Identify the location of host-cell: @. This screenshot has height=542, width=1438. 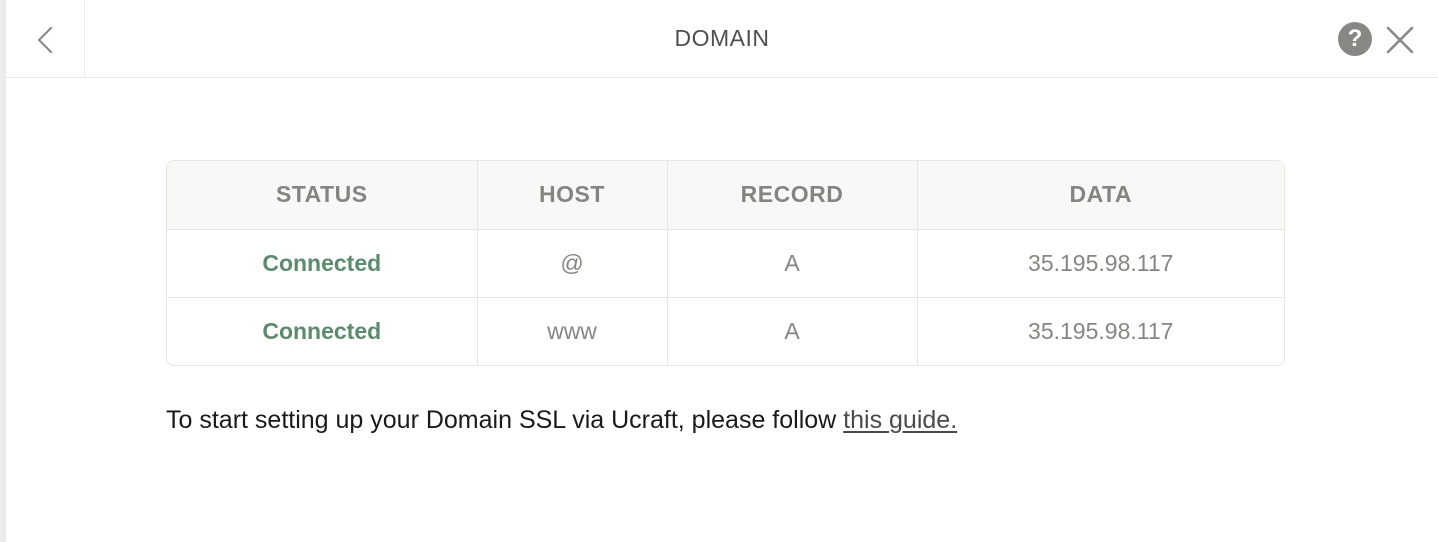
(572, 263).